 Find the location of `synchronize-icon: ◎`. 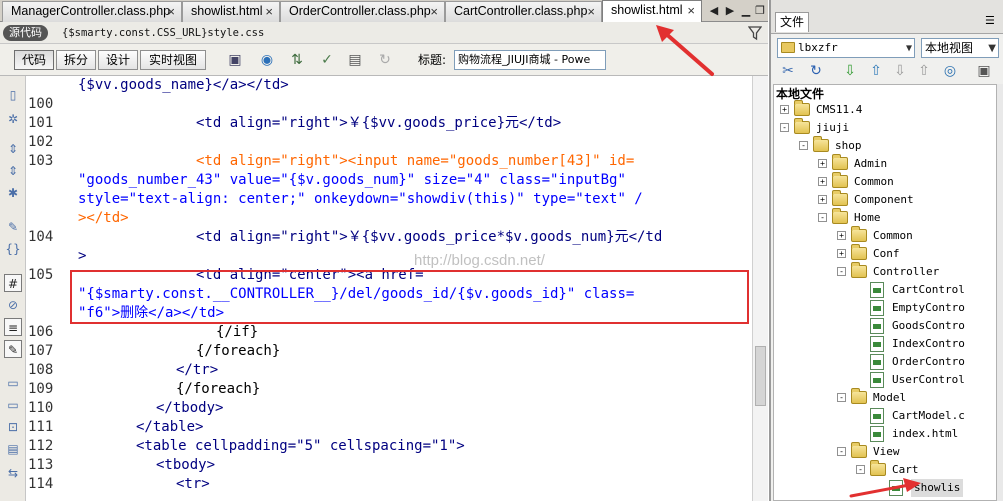

synchronize-icon: ◎ is located at coordinates (950, 71).